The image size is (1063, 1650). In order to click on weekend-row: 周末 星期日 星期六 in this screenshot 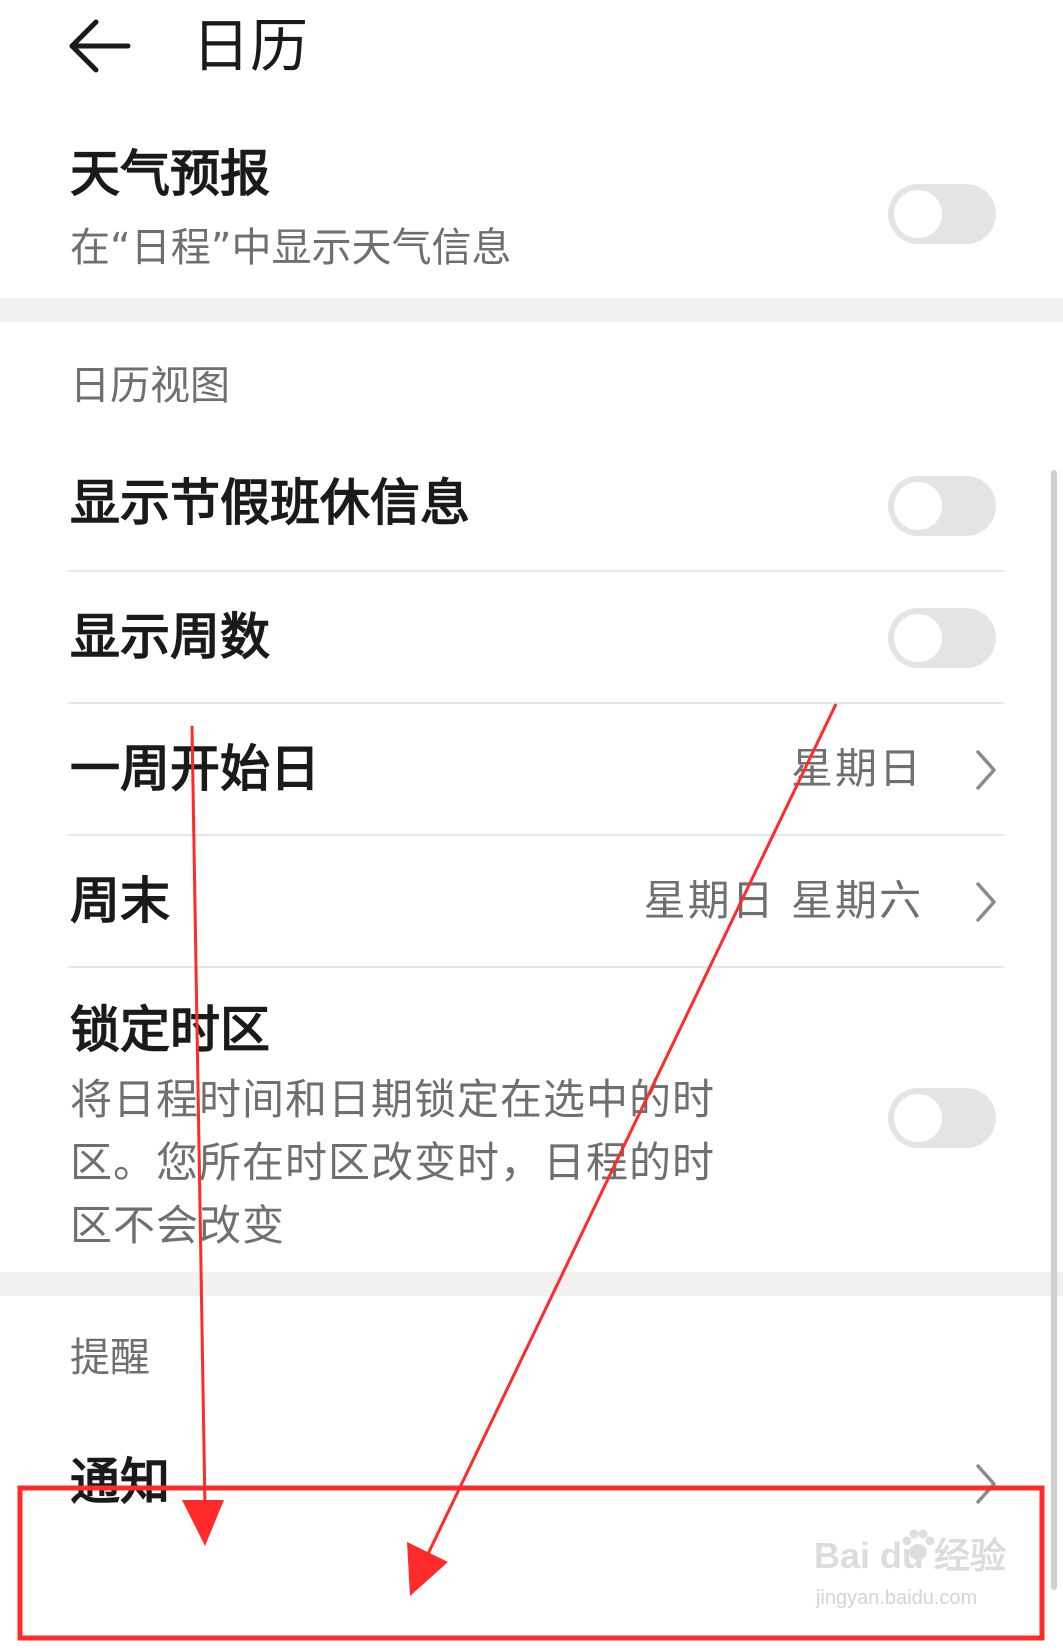, I will do `click(531, 901)`.